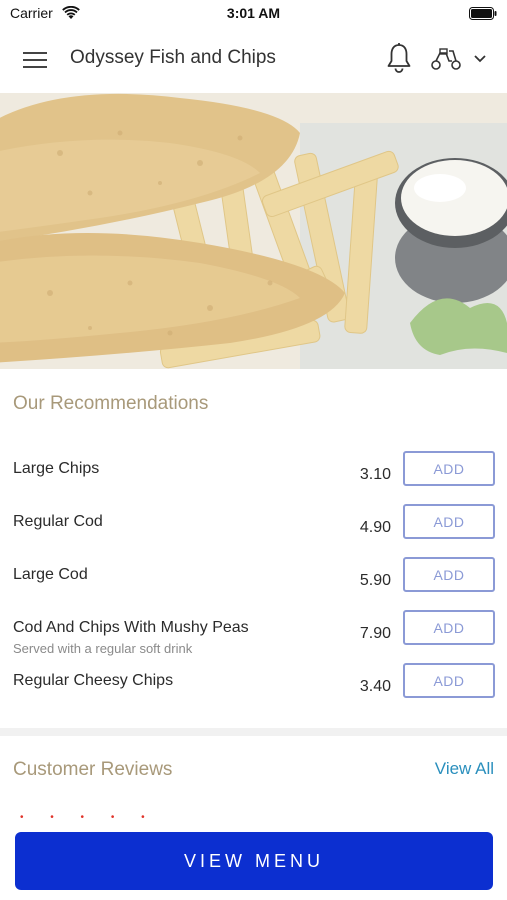 This screenshot has width=507, height=900. What do you see at coordinates (111, 403) in the screenshot?
I see `recommendations-title: Our Recommendations` at bounding box center [111, 403].